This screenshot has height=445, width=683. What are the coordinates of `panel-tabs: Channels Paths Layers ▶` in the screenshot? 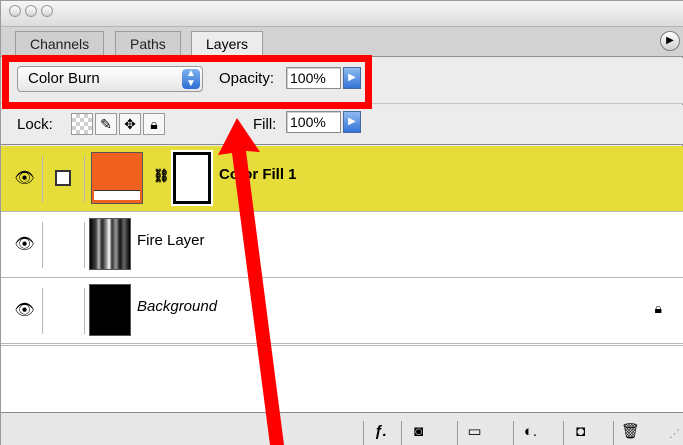 It's located at (342, 42).